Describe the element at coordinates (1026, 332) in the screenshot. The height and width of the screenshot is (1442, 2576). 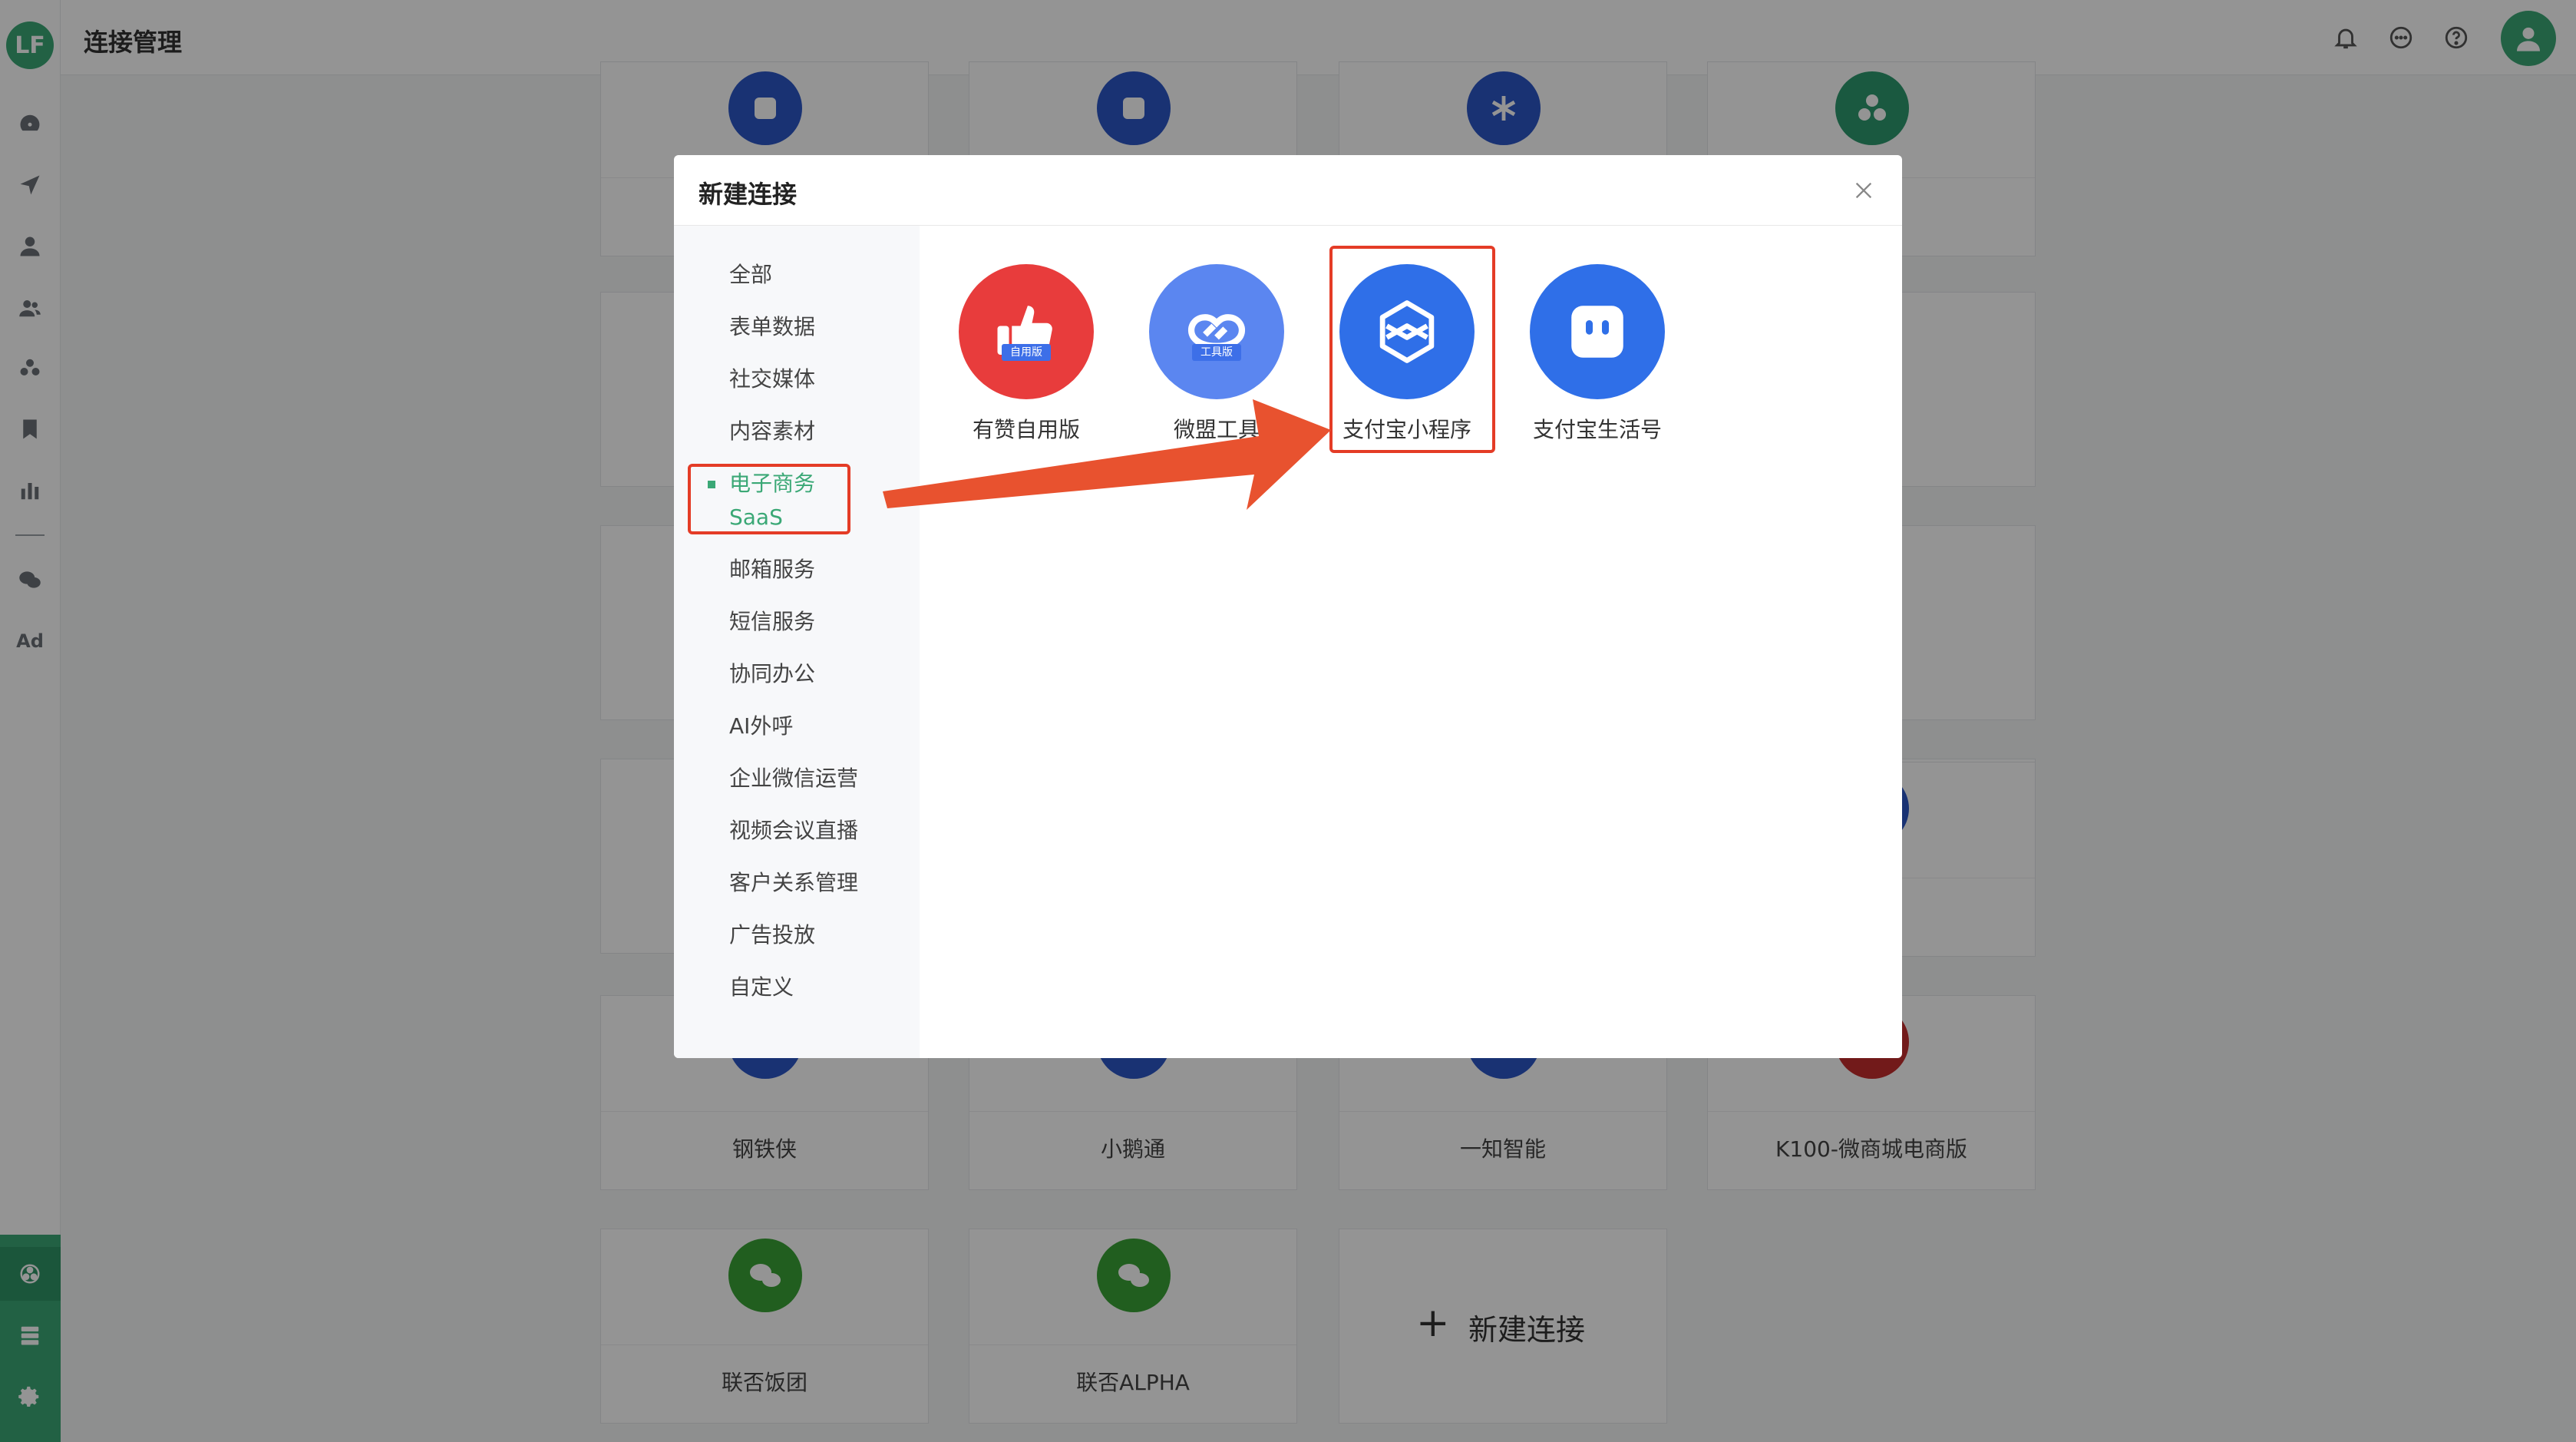
I see `app-icon-circle: 自用版` at that location.